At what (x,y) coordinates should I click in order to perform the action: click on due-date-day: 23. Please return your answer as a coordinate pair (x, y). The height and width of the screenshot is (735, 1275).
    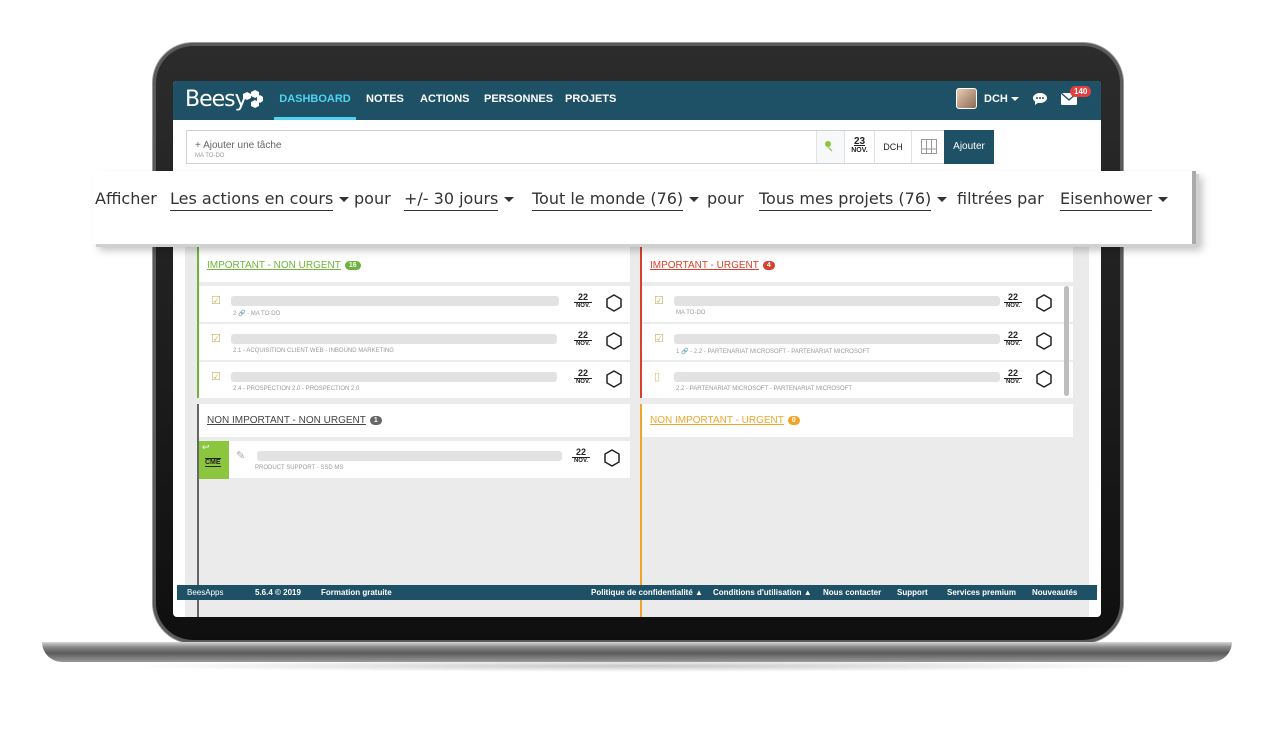
    Looking at the image, I should click on (859, 141).